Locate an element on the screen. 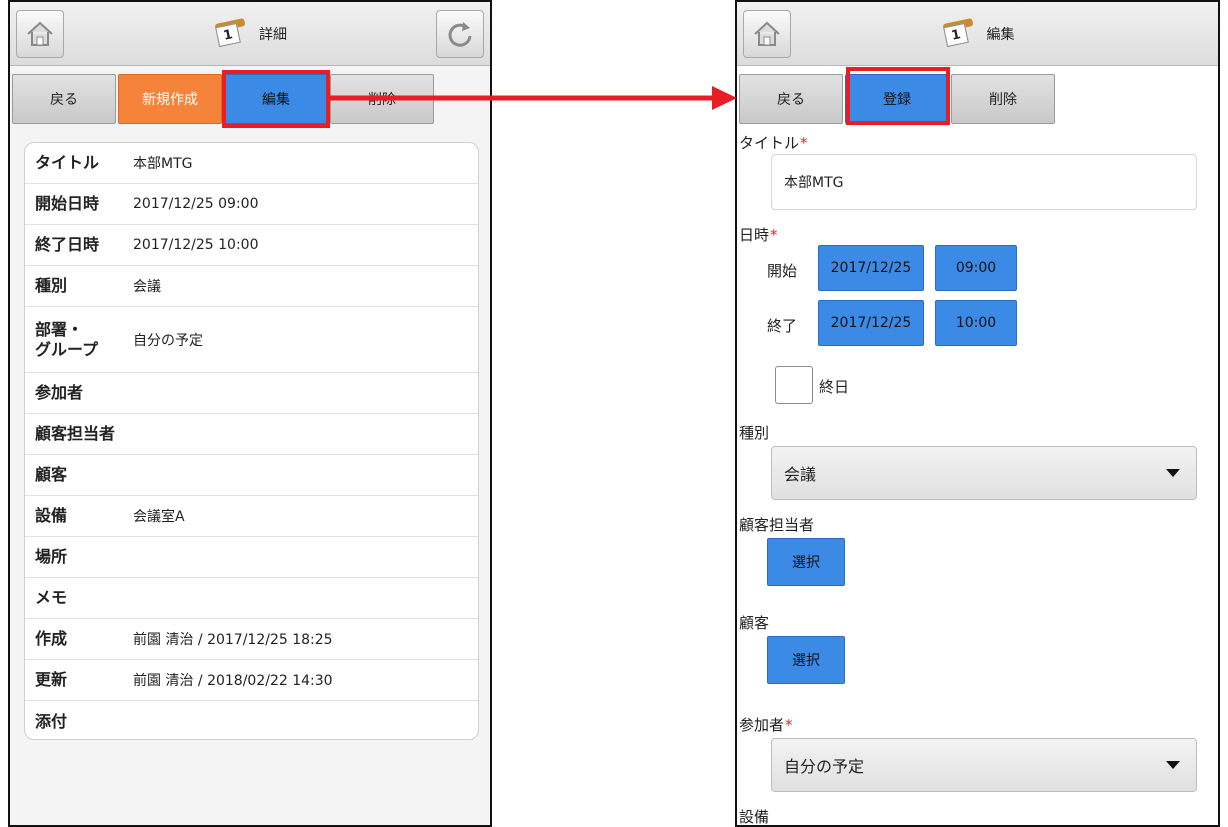 The width and height of the screenshot is (1228, 827). flow-arrow-icon is located at coordinates (533, 98).